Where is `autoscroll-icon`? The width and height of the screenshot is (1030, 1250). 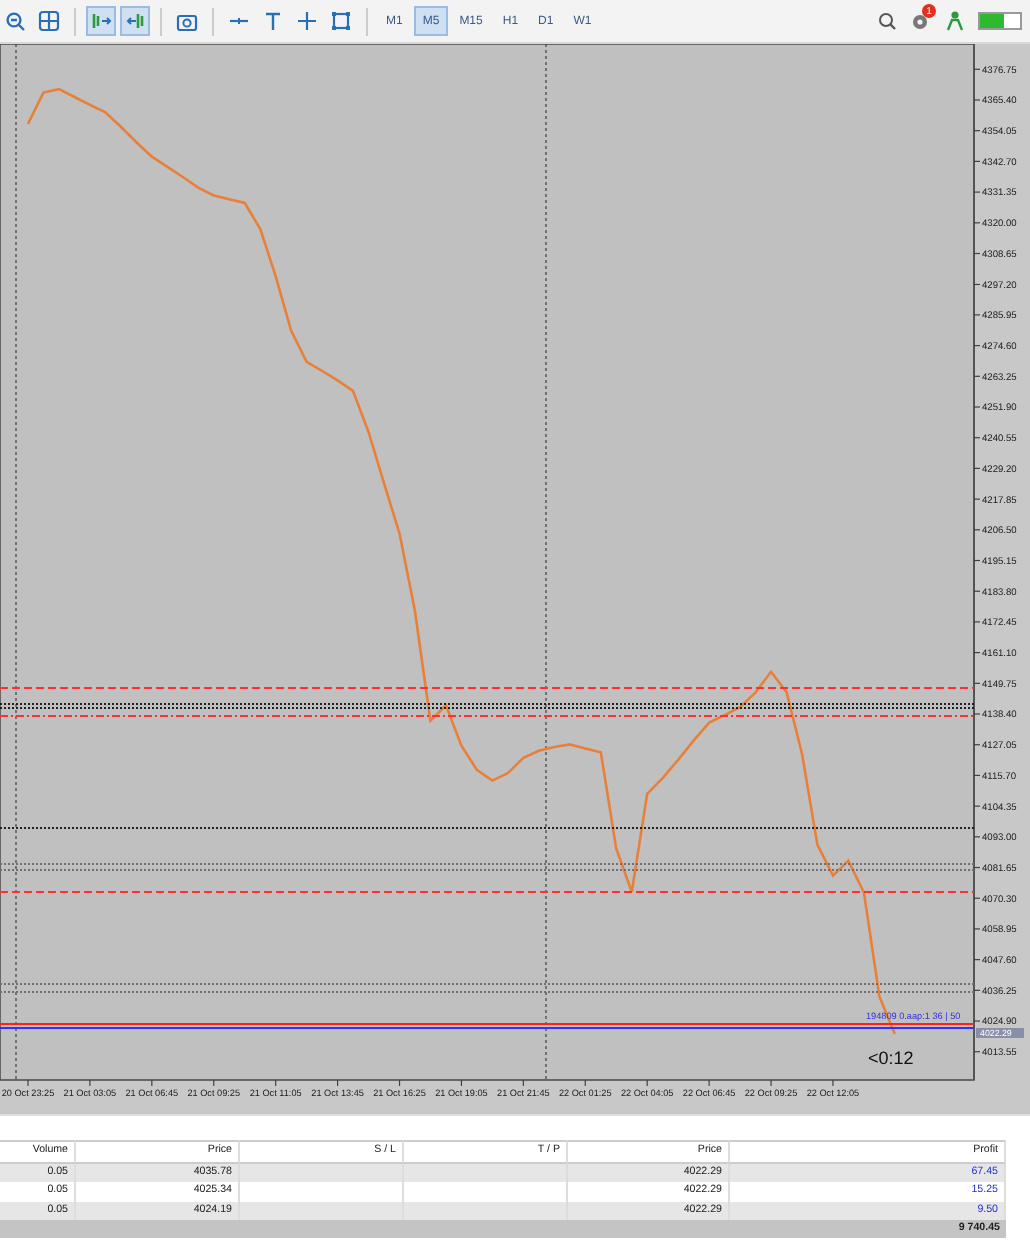
autoscroll-icon is located at coordinates (135, 21).